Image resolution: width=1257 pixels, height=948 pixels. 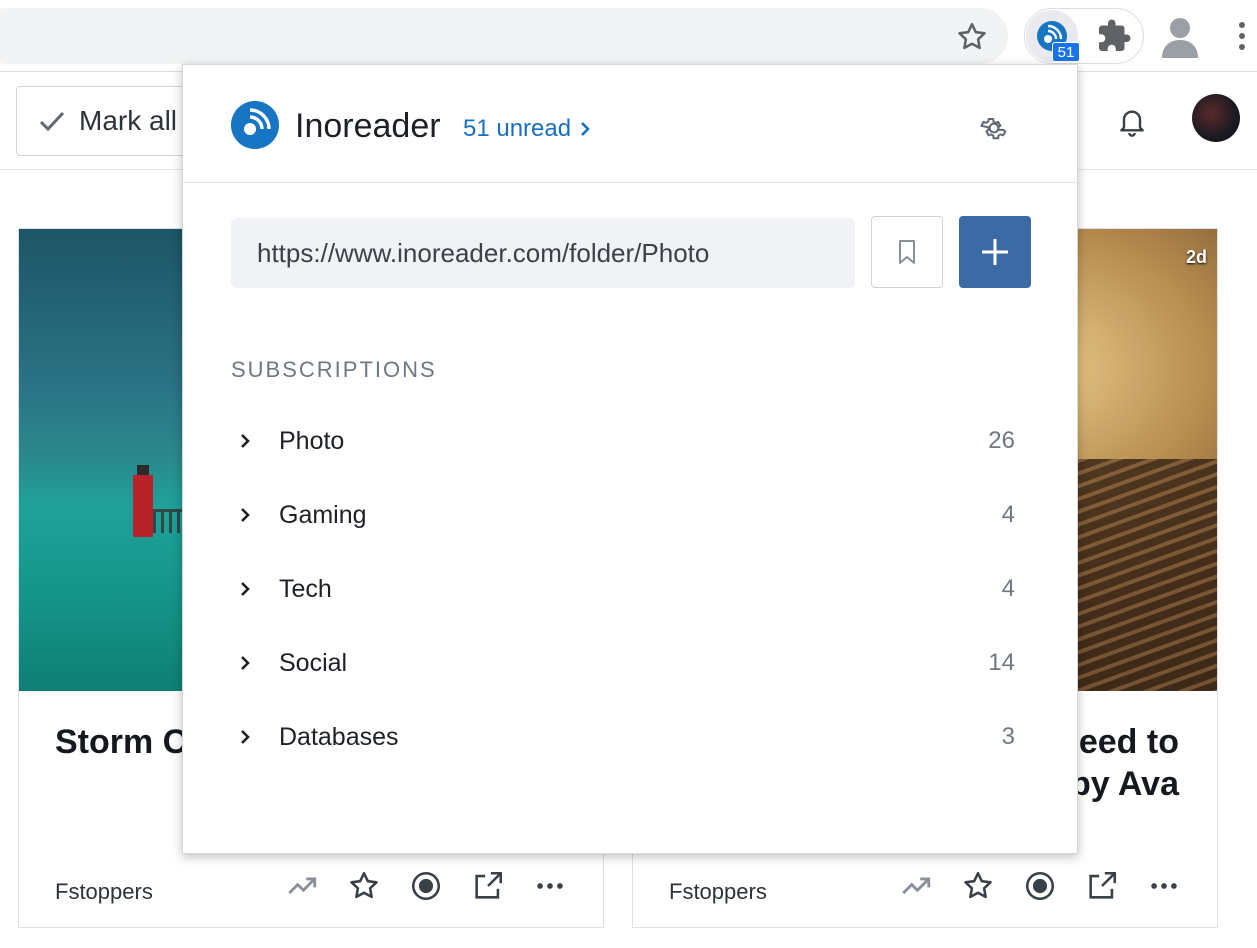 I want to click on gear-icon, so click(x=994, y=128).